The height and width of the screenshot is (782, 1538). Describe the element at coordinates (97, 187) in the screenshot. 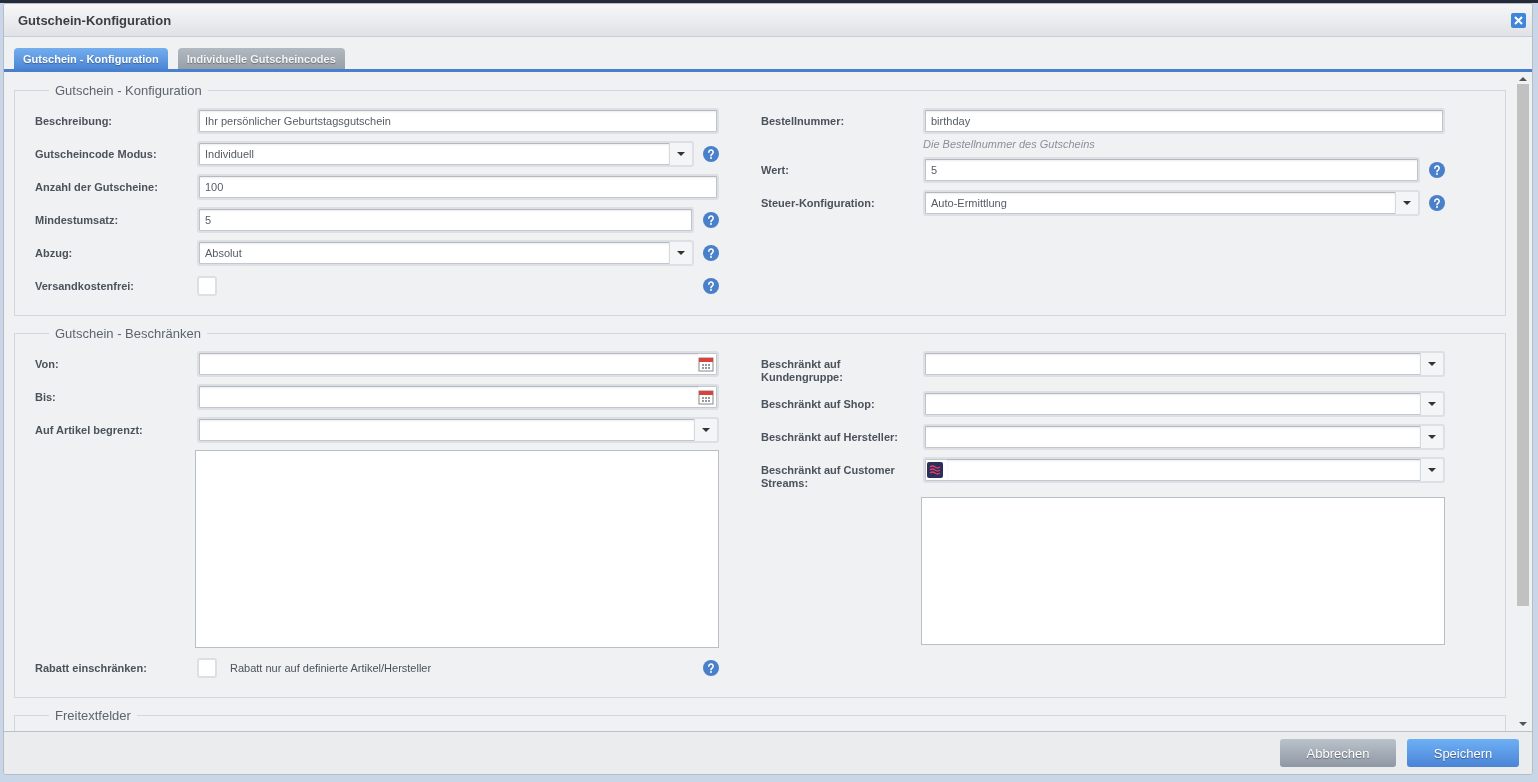

I see `field-label: Anzahl der Gutscheine:` at that location.